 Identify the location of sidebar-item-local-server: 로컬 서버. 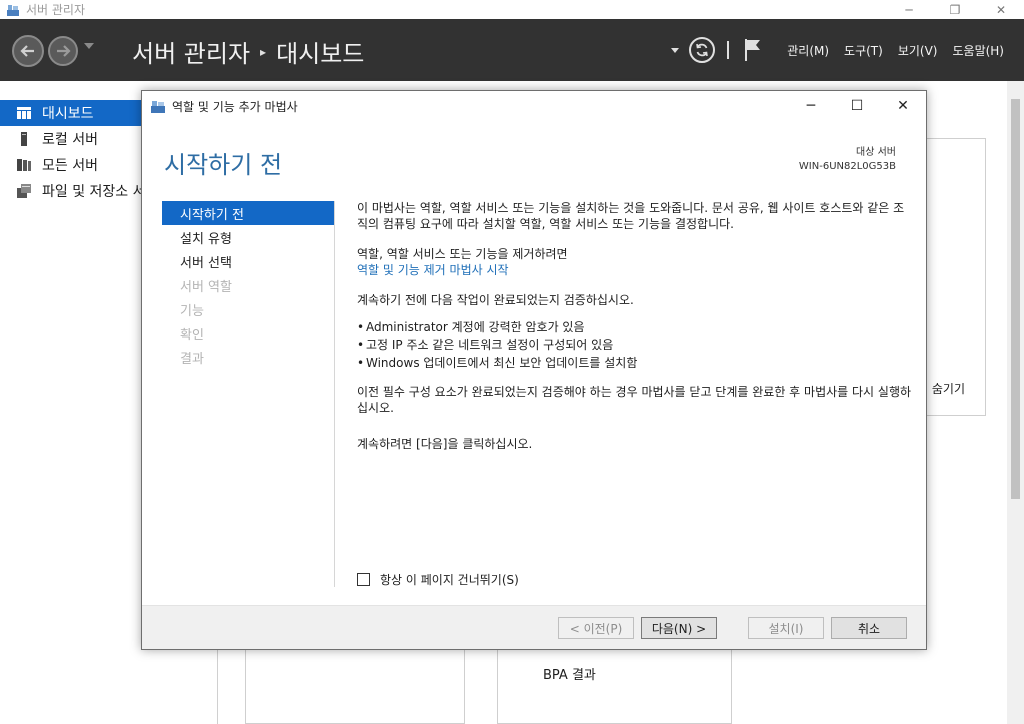
(70, 139).